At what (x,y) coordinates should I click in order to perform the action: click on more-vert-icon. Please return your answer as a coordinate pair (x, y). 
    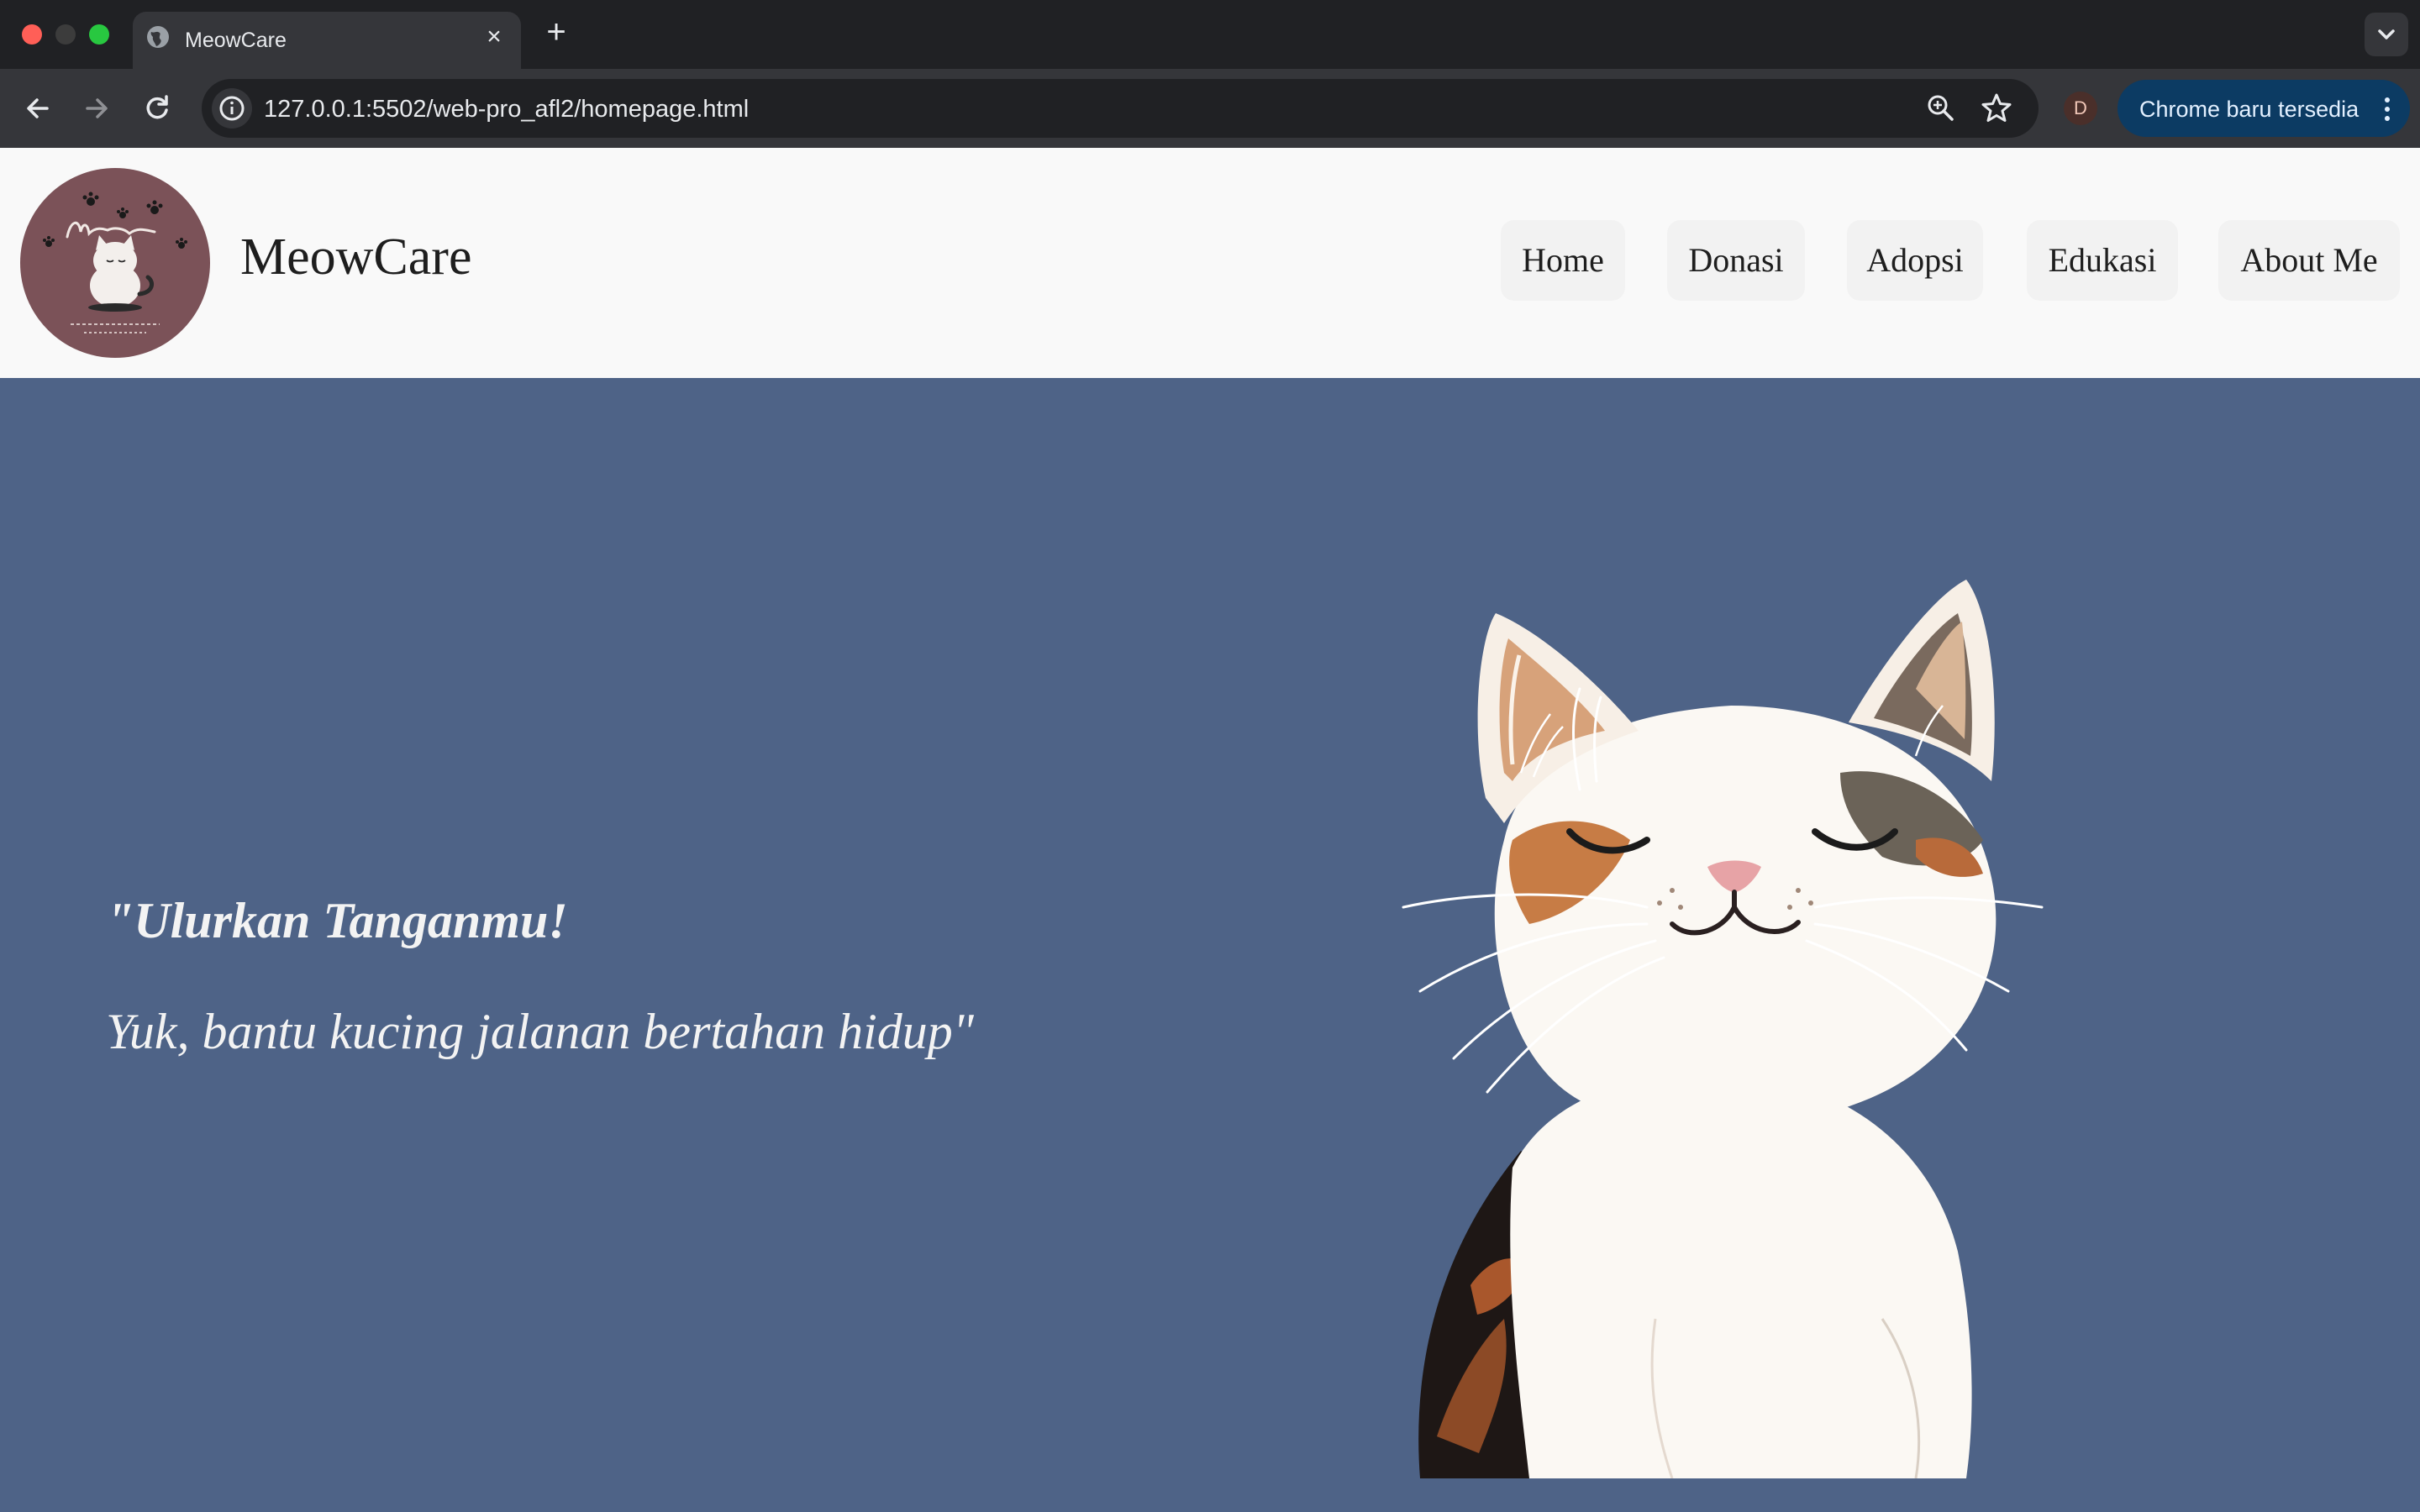
    Looking at the image, I should click on (2388, 109).